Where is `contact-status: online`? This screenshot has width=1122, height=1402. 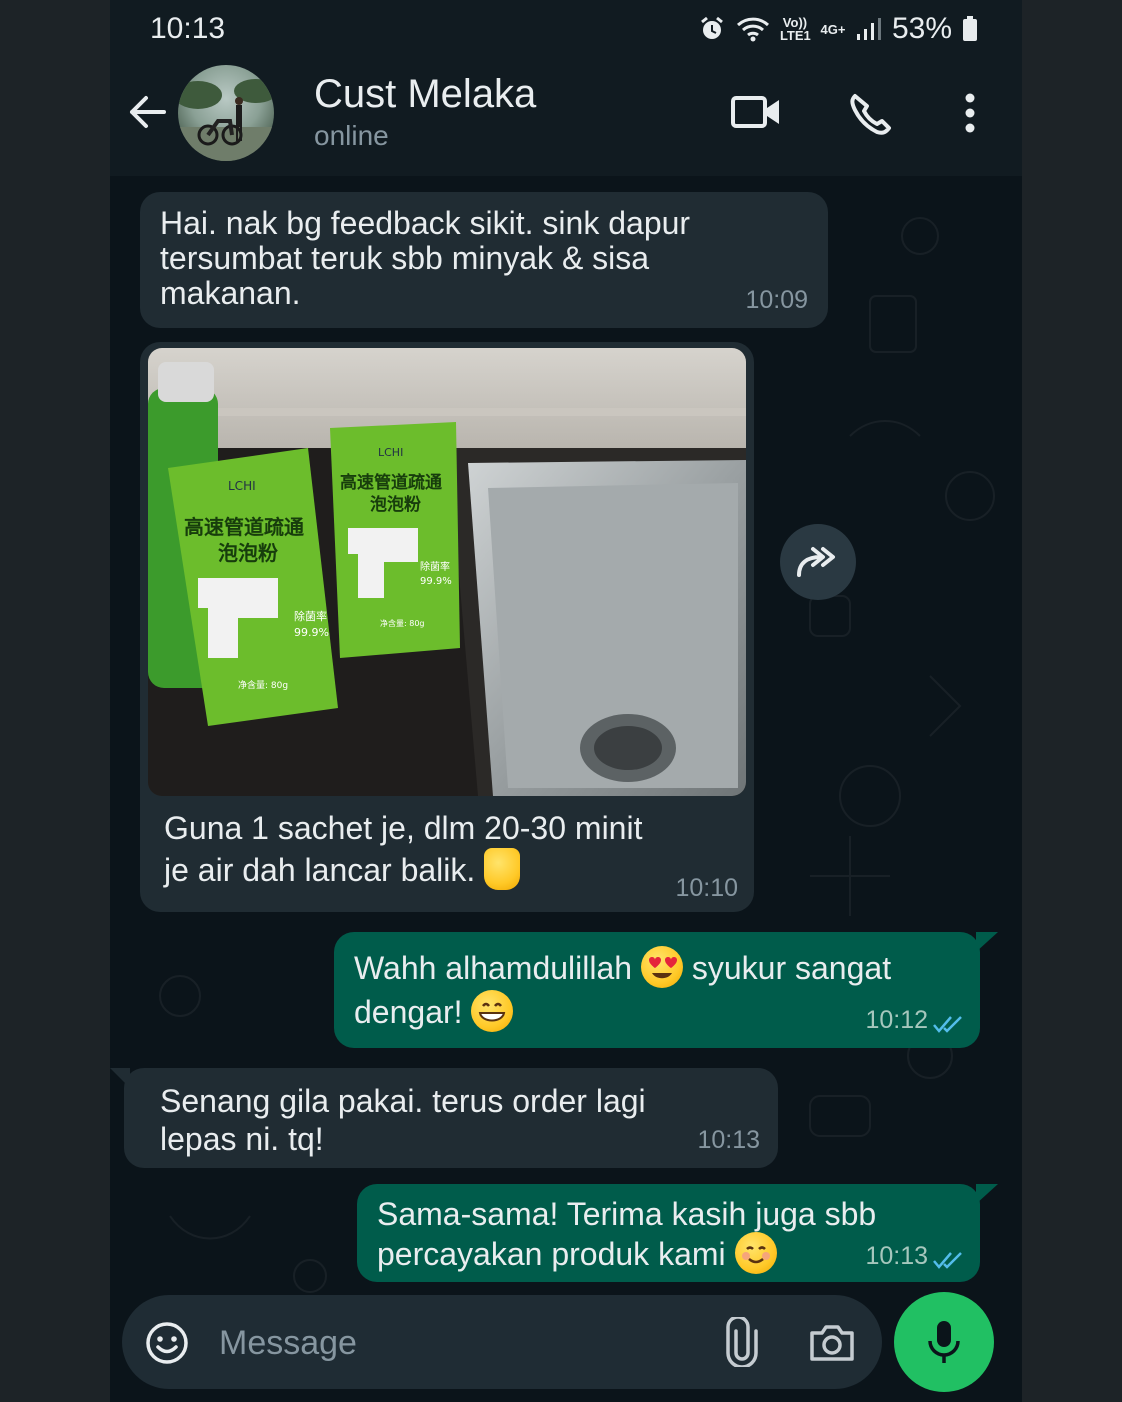
contact-status: online is located at coordinates (351, 135).